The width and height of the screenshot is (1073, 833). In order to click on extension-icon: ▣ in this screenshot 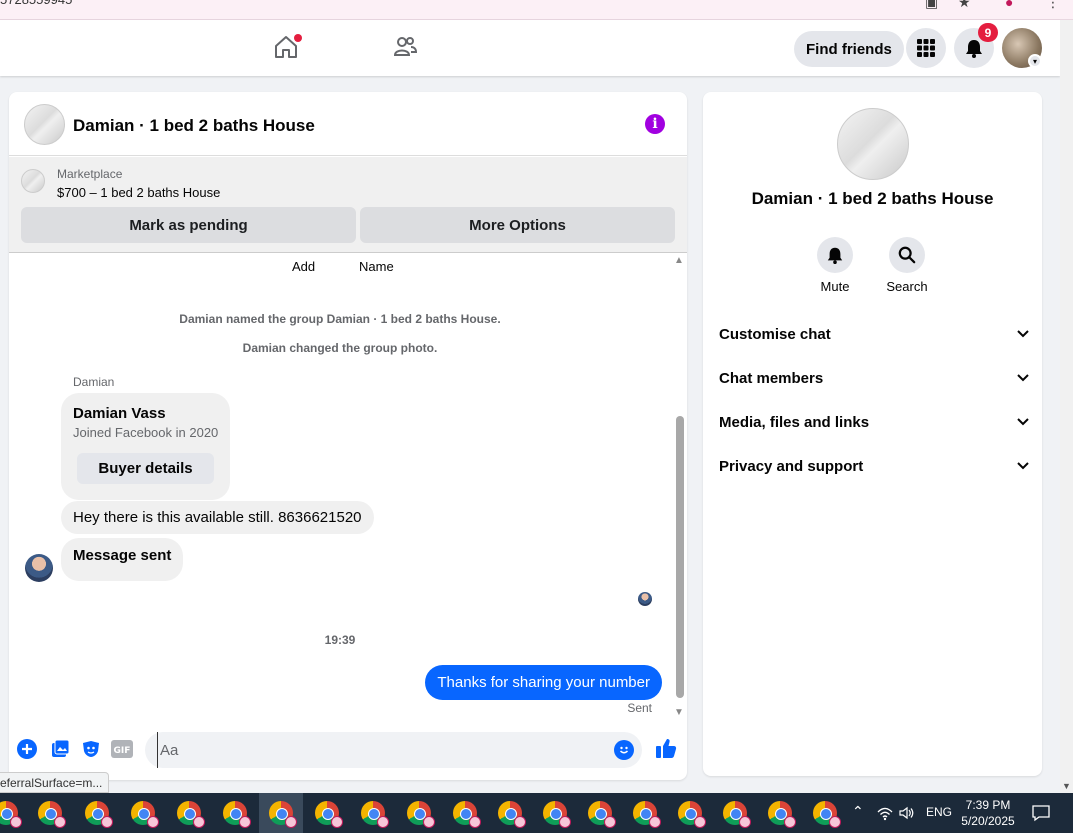, I will do `click(931, 5)`.